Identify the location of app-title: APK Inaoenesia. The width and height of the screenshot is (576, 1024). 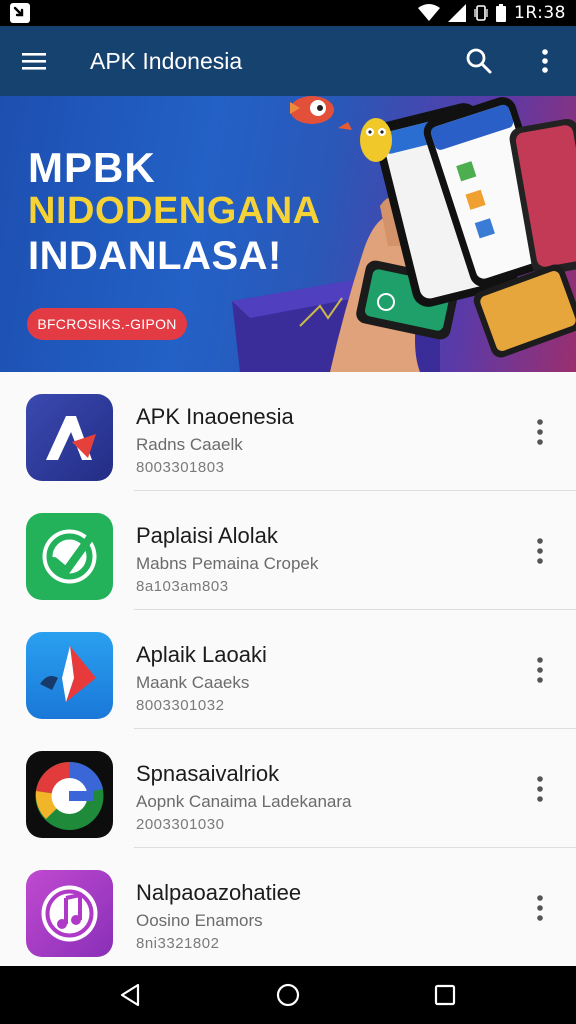
(215, 416).